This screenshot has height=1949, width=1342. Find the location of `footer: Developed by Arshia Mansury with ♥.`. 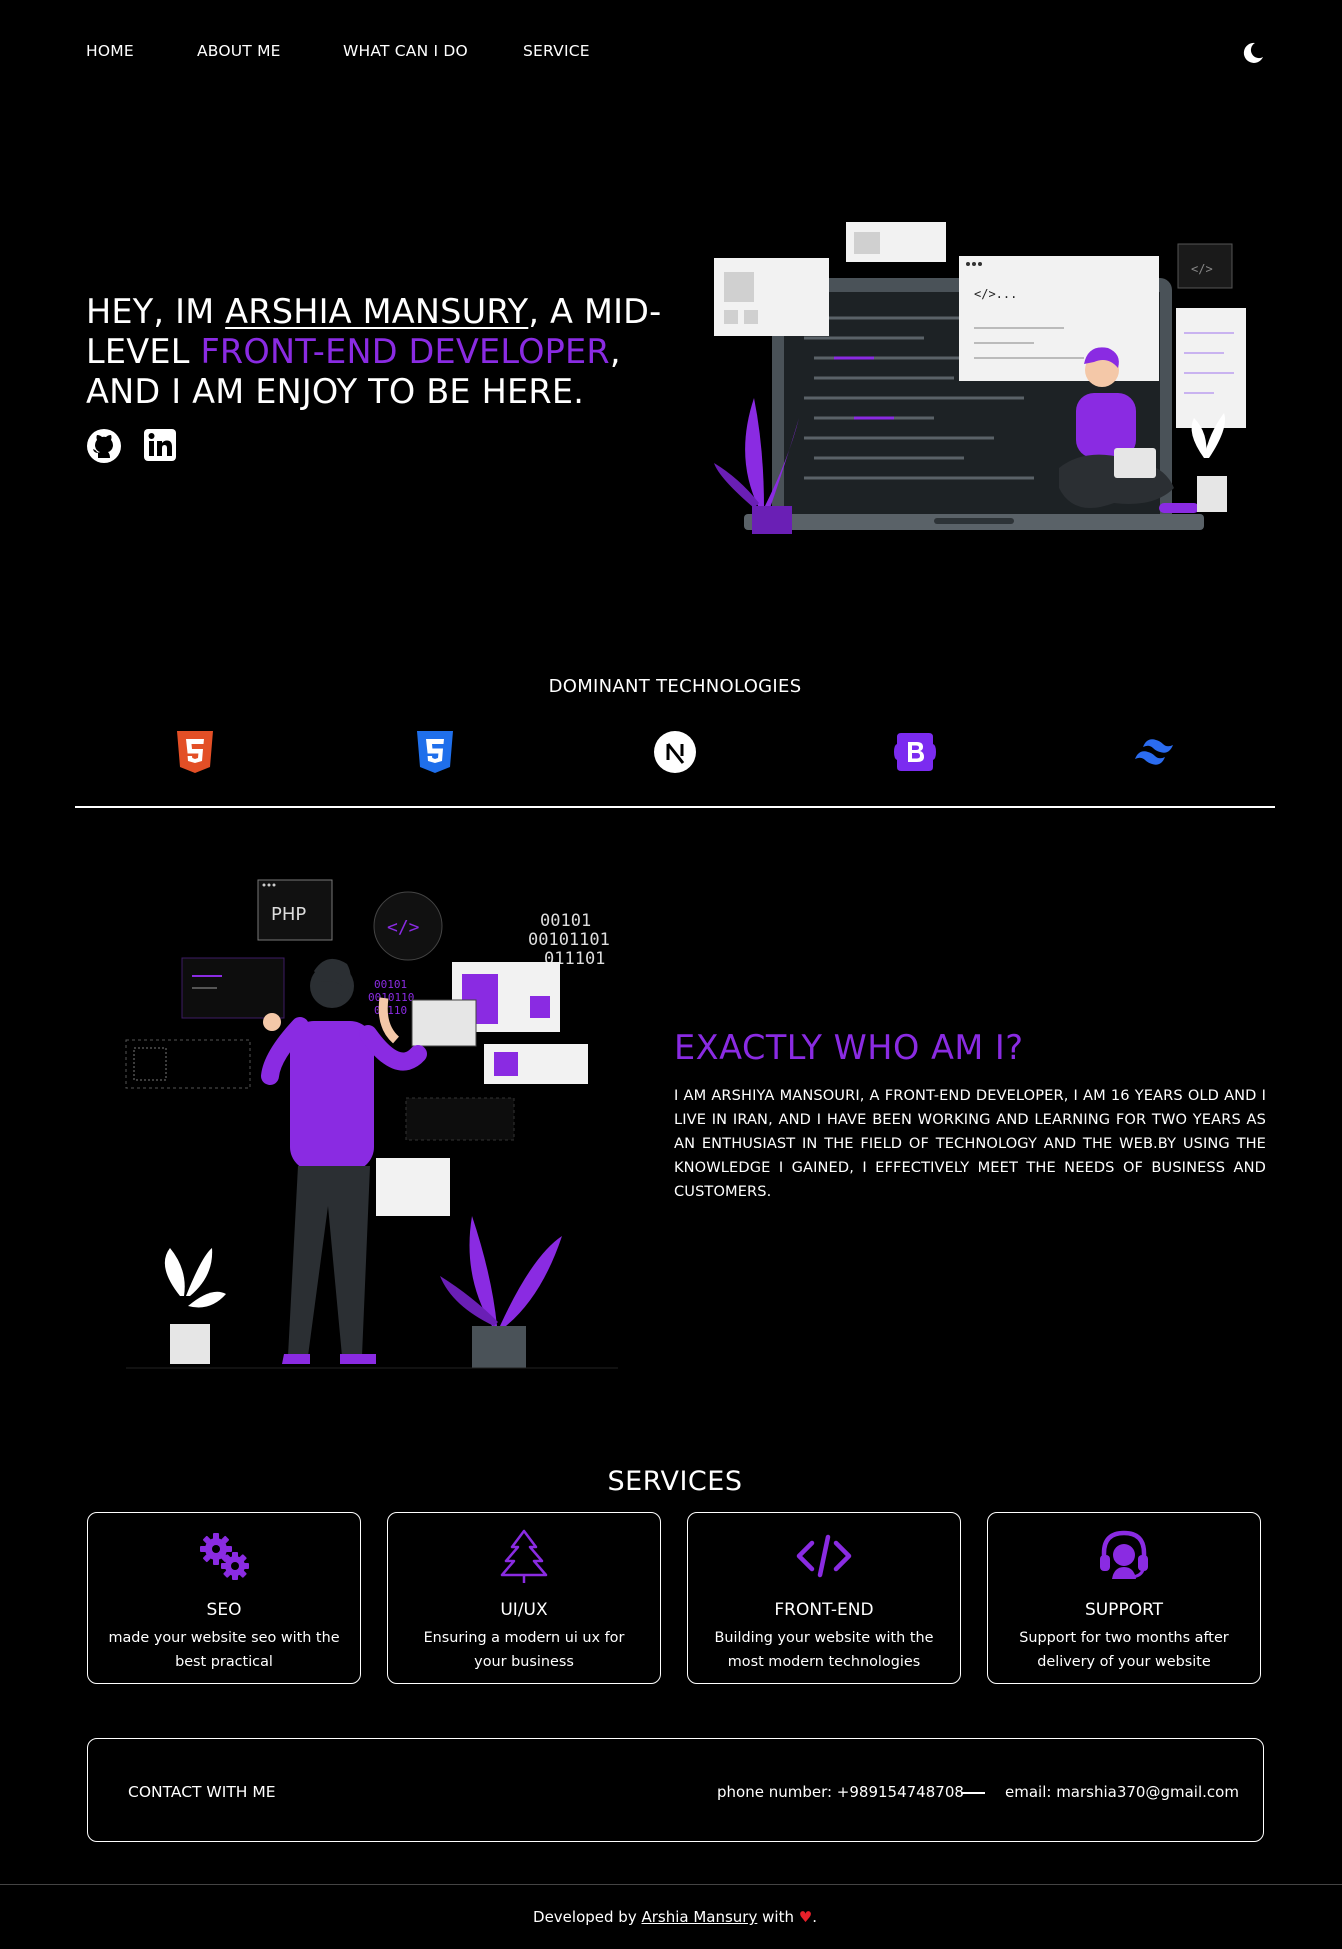

footer: Developed by Arshia Mansury with ♥. is located at coordinates (671, 1917).